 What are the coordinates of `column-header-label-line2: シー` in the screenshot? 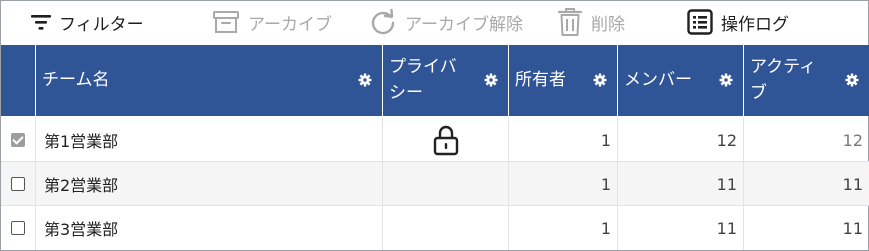 It's located at (406, 93).